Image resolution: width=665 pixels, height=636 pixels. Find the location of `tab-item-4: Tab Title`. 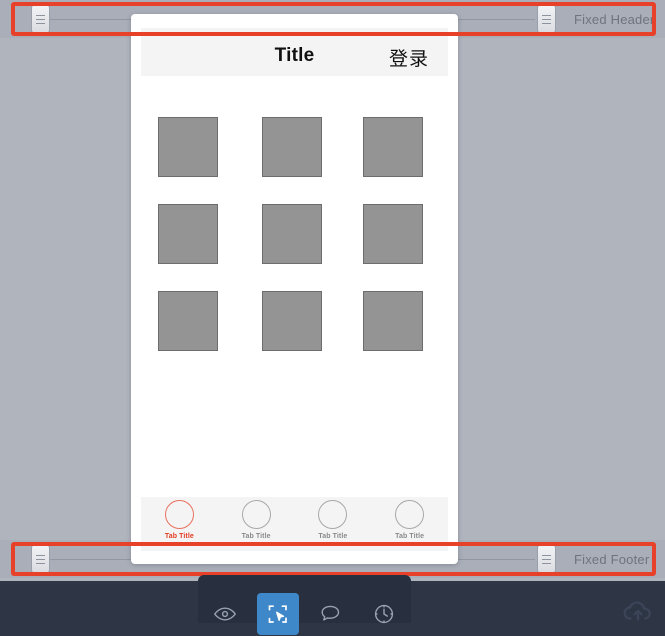

tab-item-4: Tab Title is located at coordinates (409, 524).